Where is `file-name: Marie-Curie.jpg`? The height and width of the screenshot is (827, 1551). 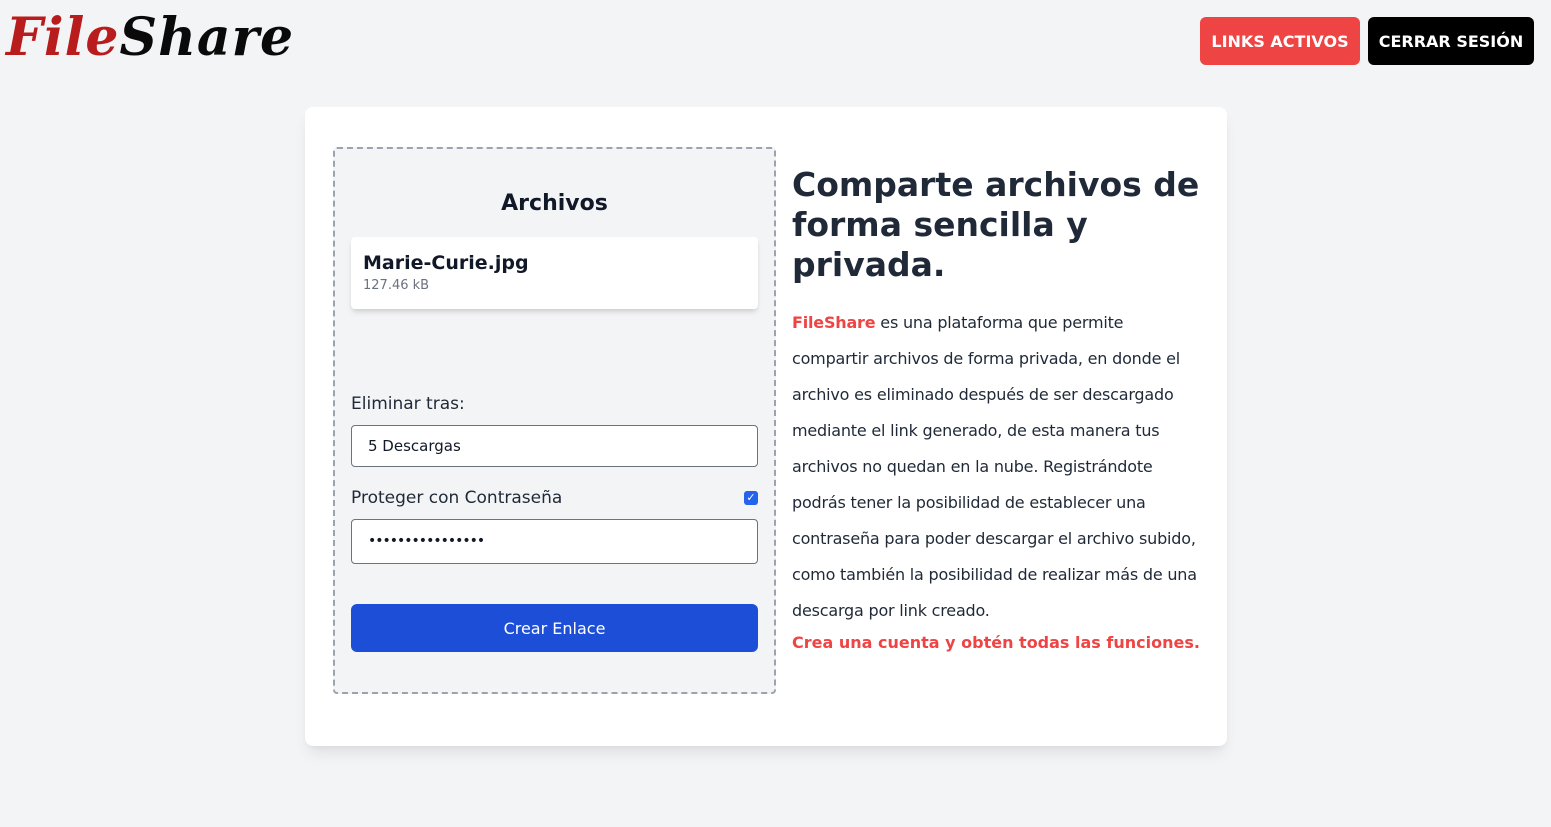
file-name: Marie-Curie.jpg is located at coordinates (446, 263).